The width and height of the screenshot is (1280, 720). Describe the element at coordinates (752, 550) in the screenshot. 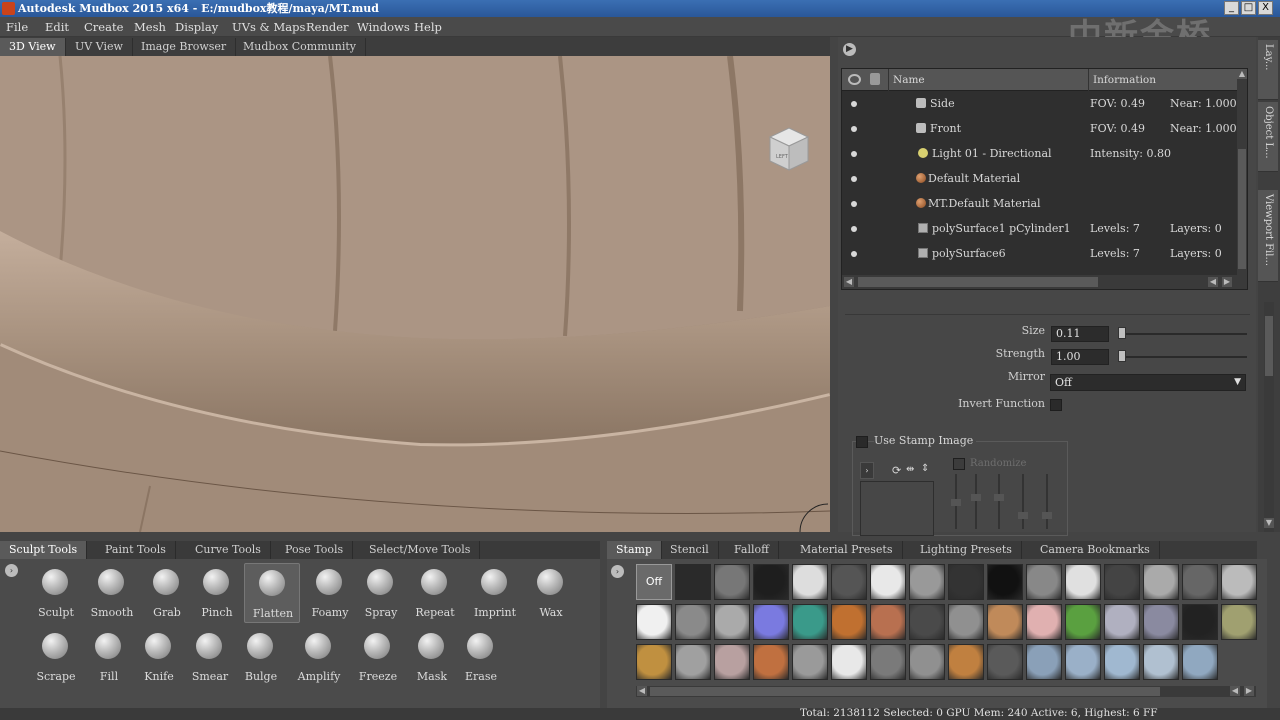

I see `tab-falloff: Falloff` at that location.